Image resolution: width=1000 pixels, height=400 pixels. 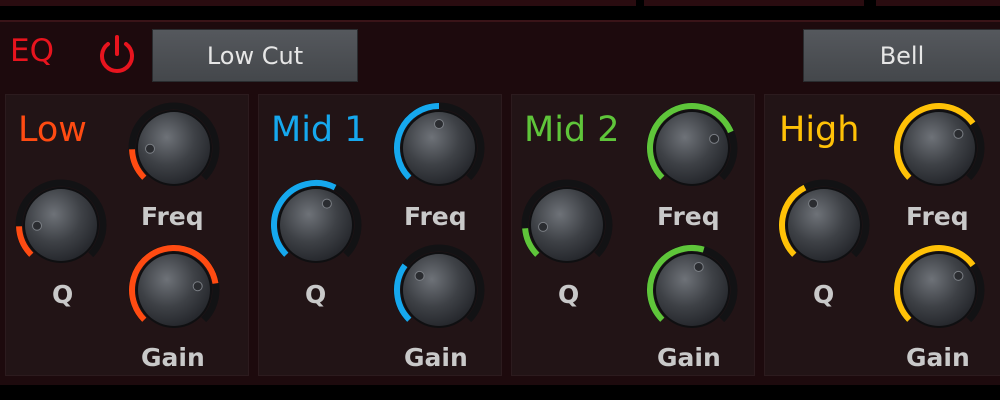 I want to click on band-name: High, so click(x=819, y=130).